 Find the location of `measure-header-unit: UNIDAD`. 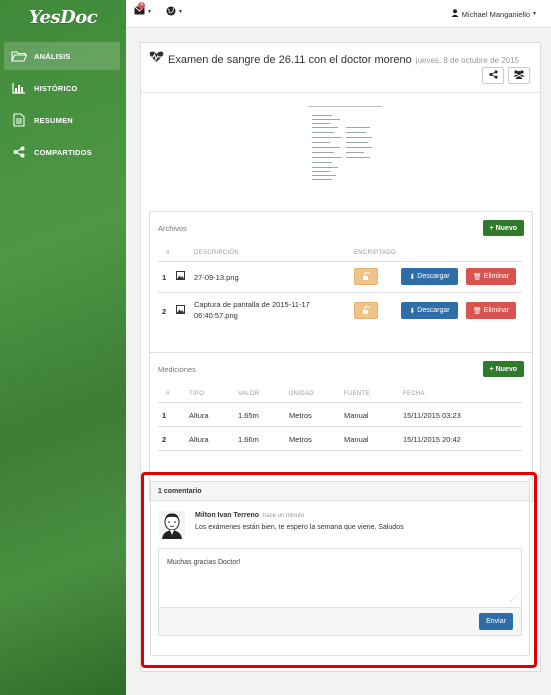

measure-header-unit: UNIDAD is located at coordinates (301, 394).